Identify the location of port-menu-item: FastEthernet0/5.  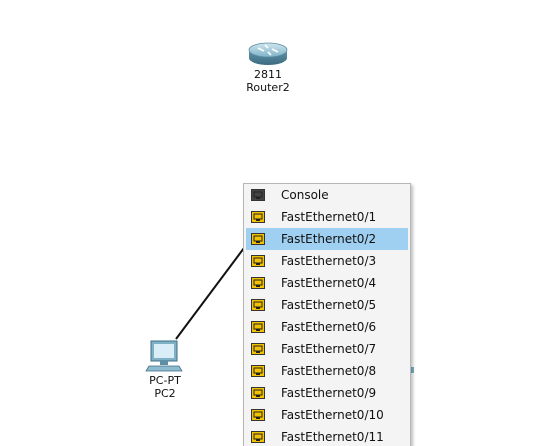
(327, 305).